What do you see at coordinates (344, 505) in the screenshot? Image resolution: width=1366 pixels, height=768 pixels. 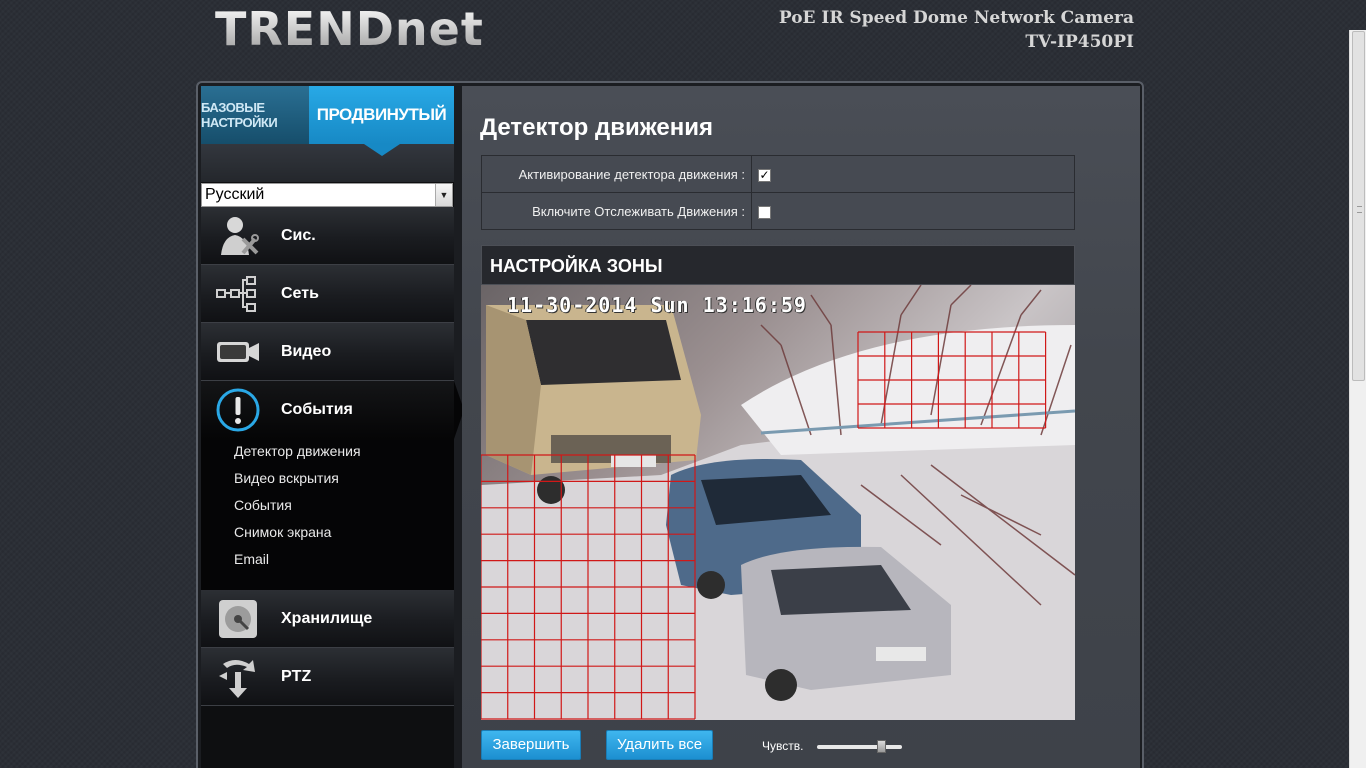 I see `submenu-events: События` at bounding box center [344, 505].